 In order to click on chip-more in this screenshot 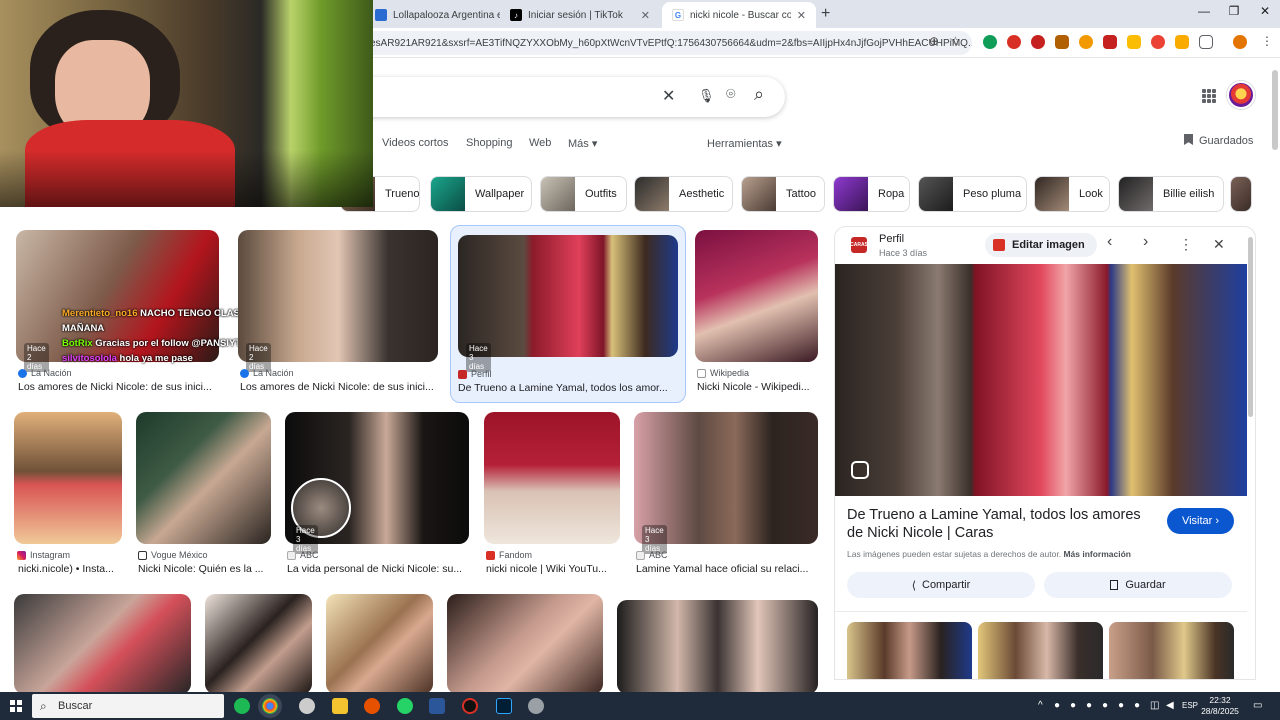, I will do `click(1241, 194)`.